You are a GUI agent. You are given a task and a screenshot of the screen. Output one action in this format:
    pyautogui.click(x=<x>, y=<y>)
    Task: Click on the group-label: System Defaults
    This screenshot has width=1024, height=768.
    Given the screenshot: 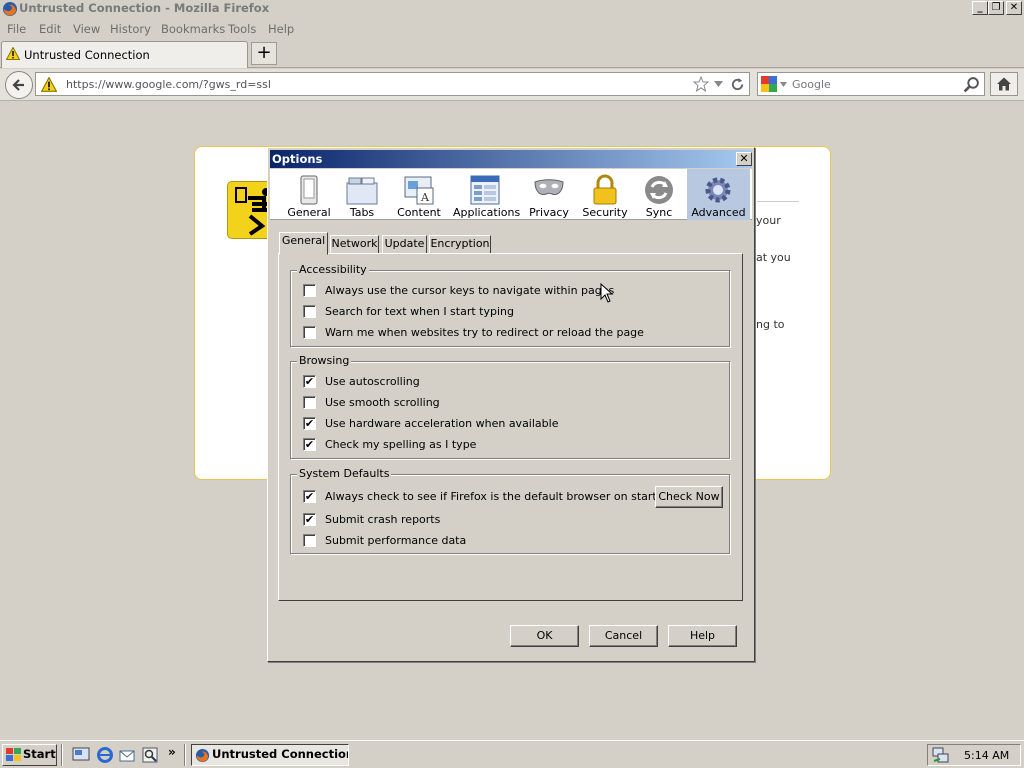 What is the action you would take?
    pyautogui.click(x=344, y=473)
    